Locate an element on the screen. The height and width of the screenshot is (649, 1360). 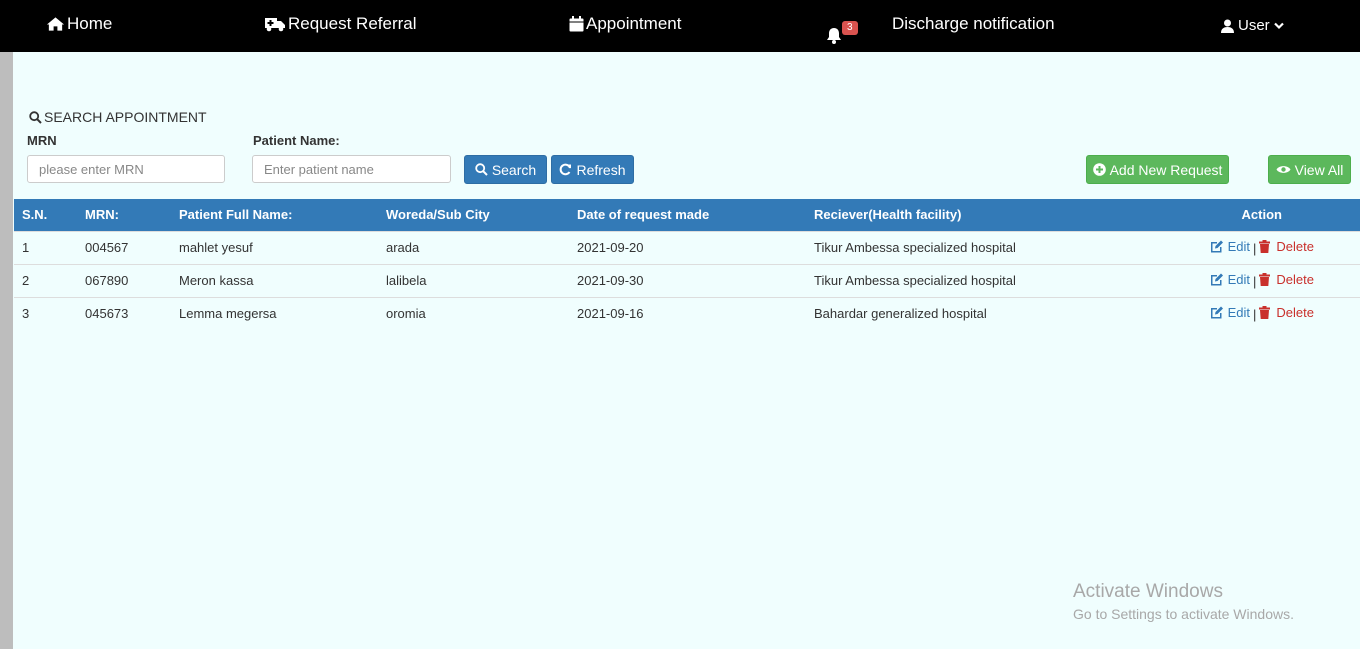
nav-appointment-label: Appointment is located at coordinates (634, 23).